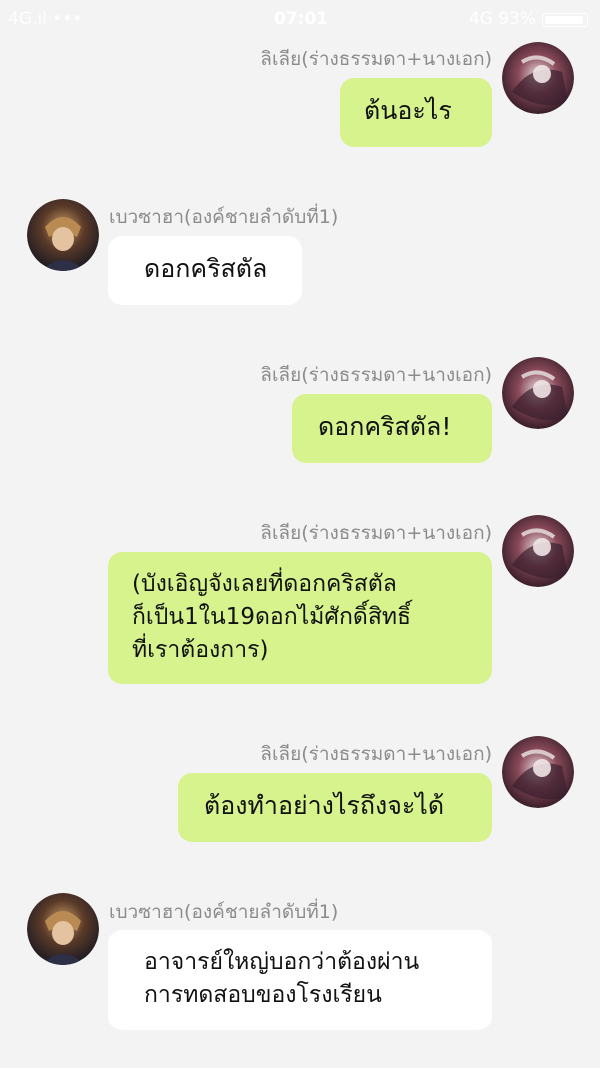 The image size is (600, 1068). I want to click on signal-indicator: 4G.ıl •••, so click(45, 19).